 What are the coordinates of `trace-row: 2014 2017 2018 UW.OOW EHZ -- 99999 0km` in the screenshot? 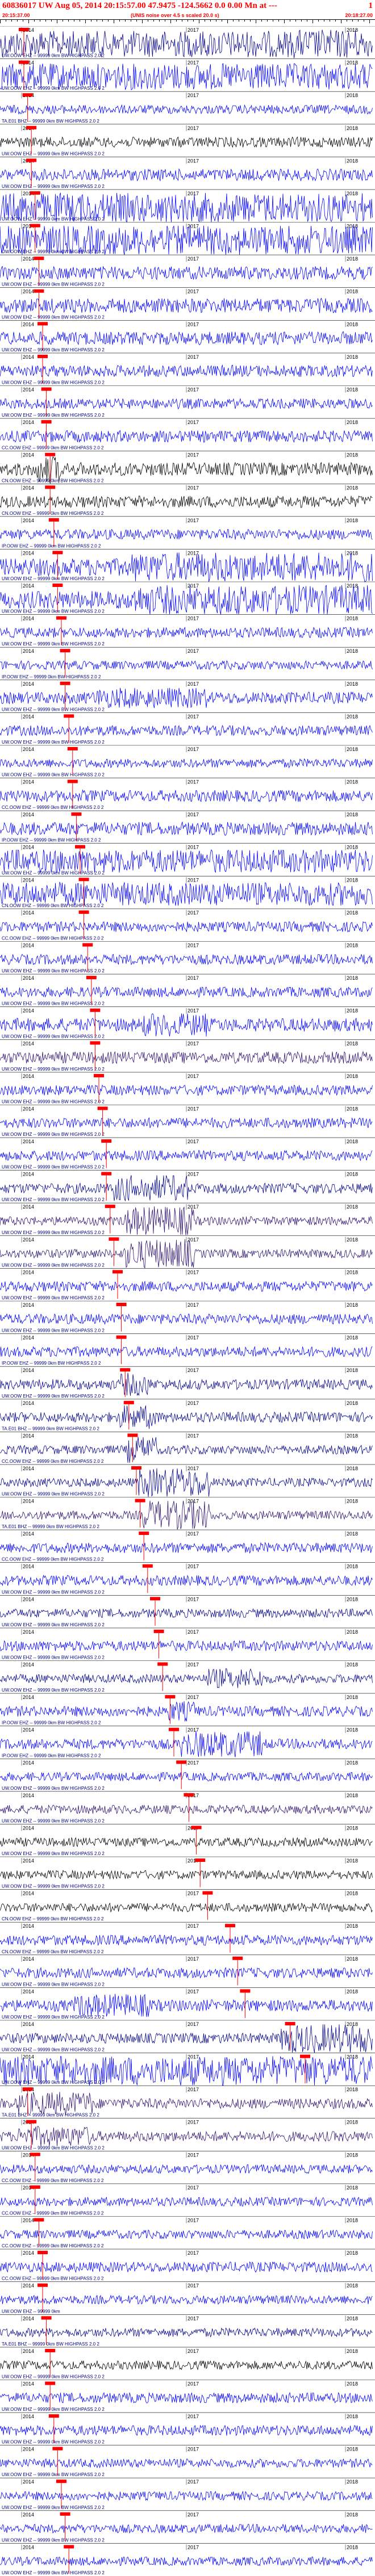 It's located at (188, 2298).